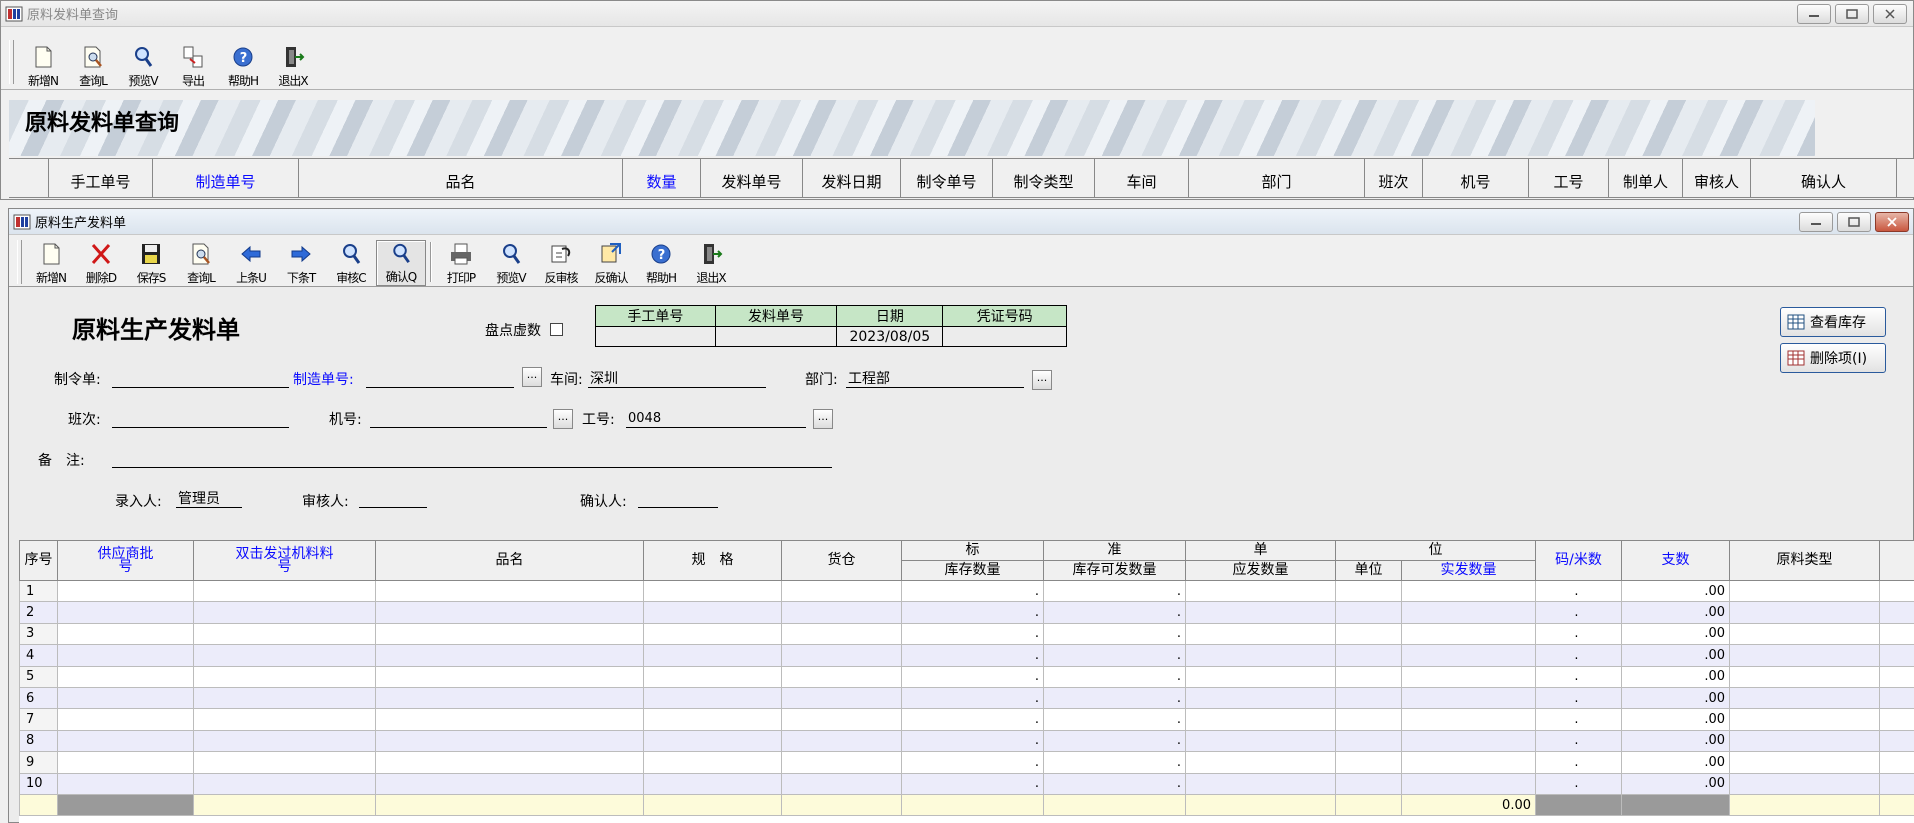  I want to click on query-column-header: 手工单号, so click(101, 178).